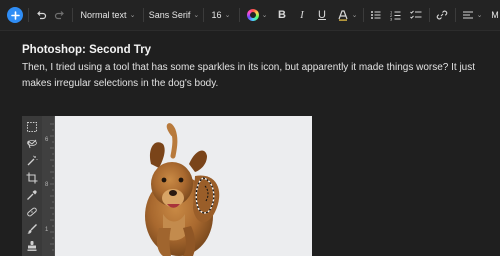  I want to click on plus-icon, so click(15, 15).